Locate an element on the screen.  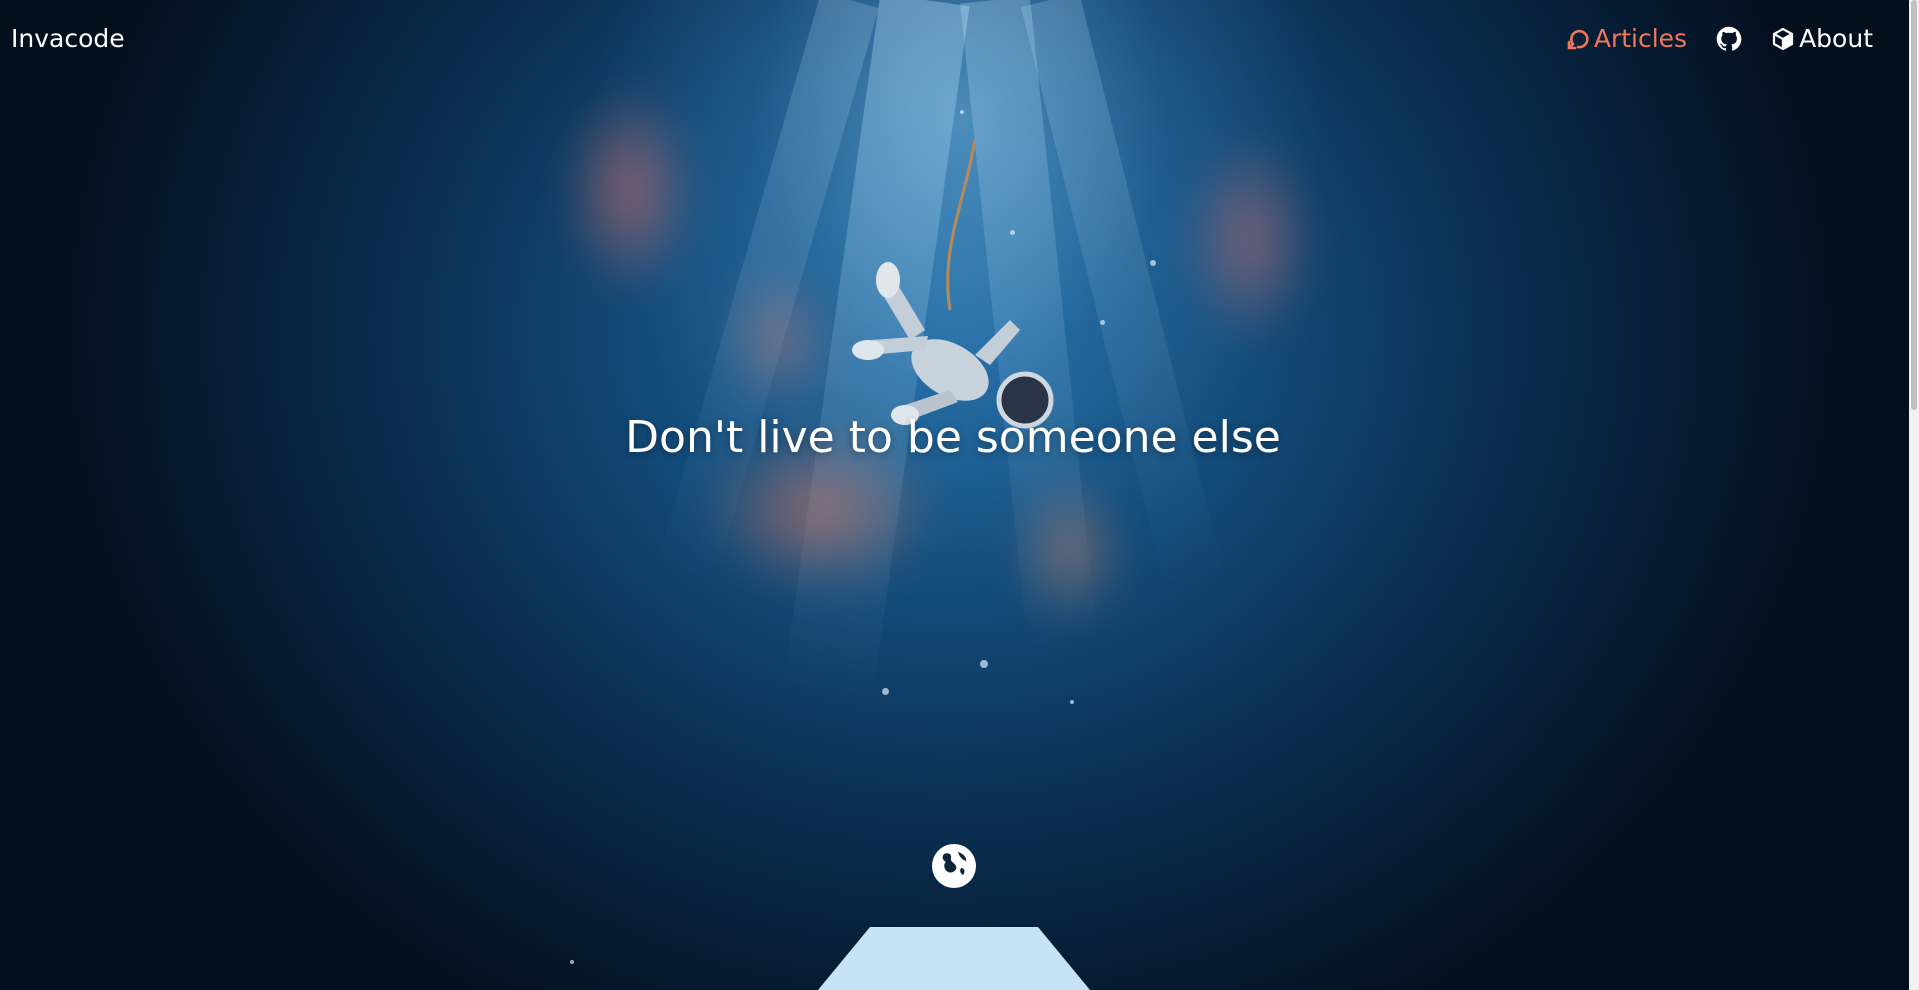
refresh-icon is located at coordinates (1578, 39).